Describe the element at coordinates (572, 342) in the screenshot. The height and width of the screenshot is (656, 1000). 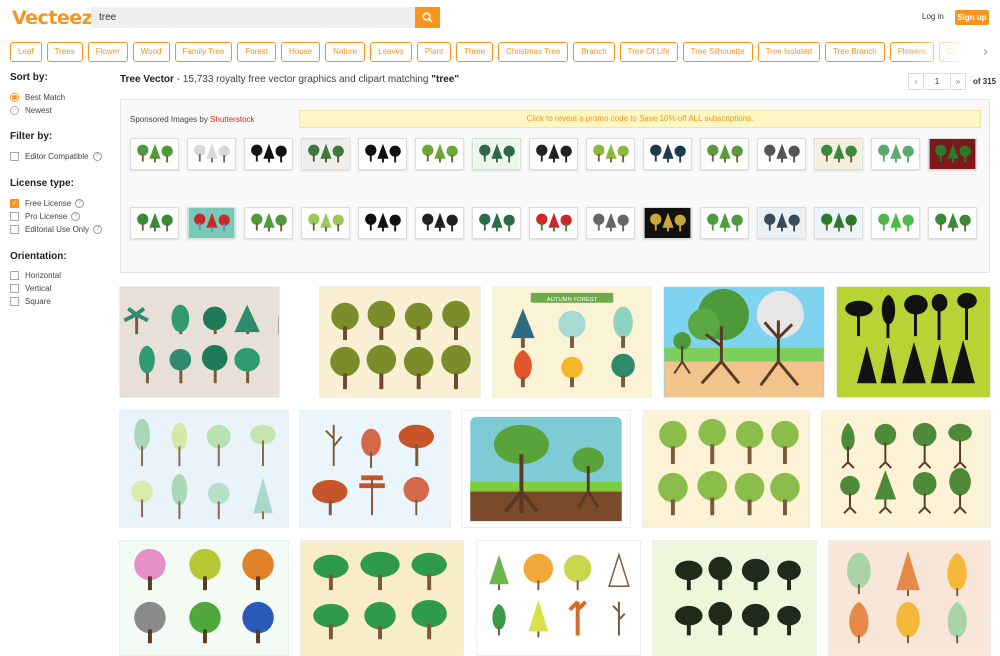
I see `result-image: AUTUMN FOREST` at that location.